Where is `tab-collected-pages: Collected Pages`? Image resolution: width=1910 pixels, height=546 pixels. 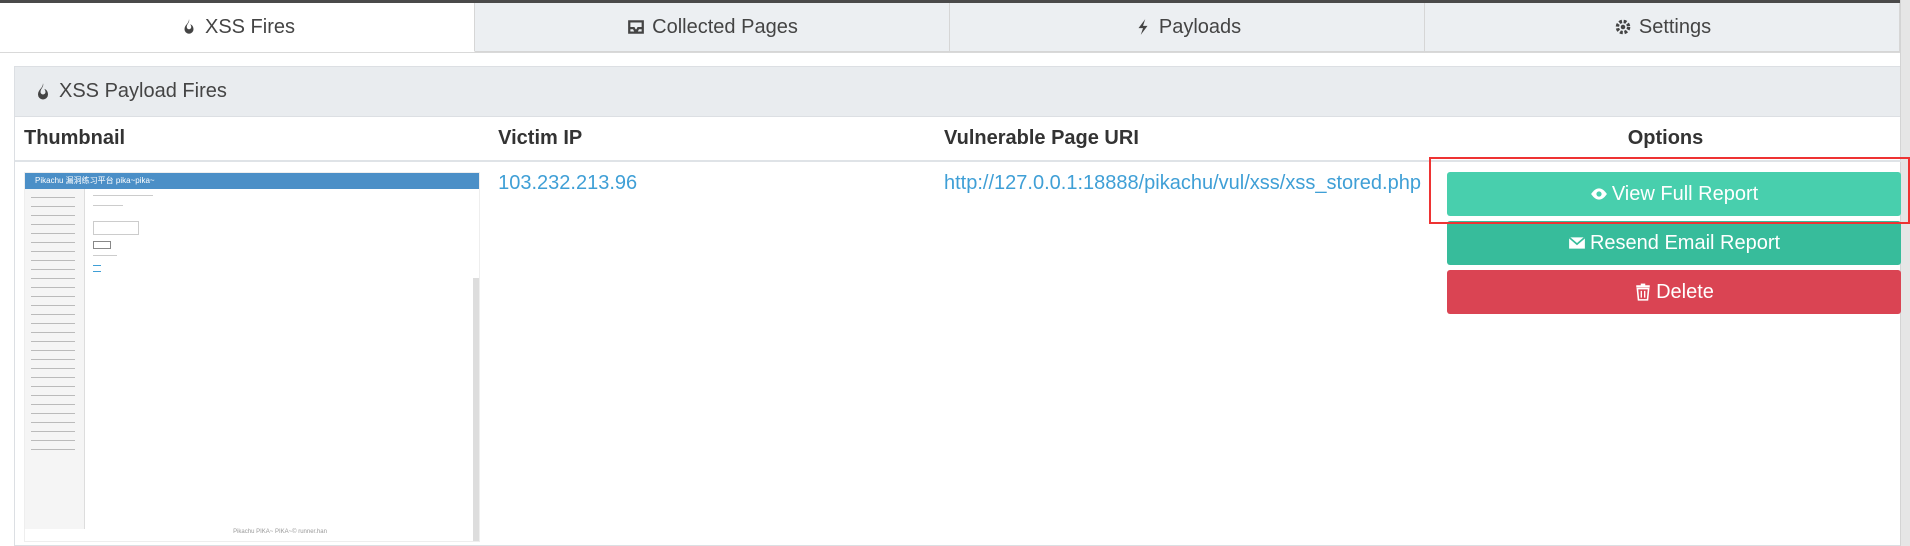 tab-collected-pages: Collected Pages is located at coordinates (712, 27).